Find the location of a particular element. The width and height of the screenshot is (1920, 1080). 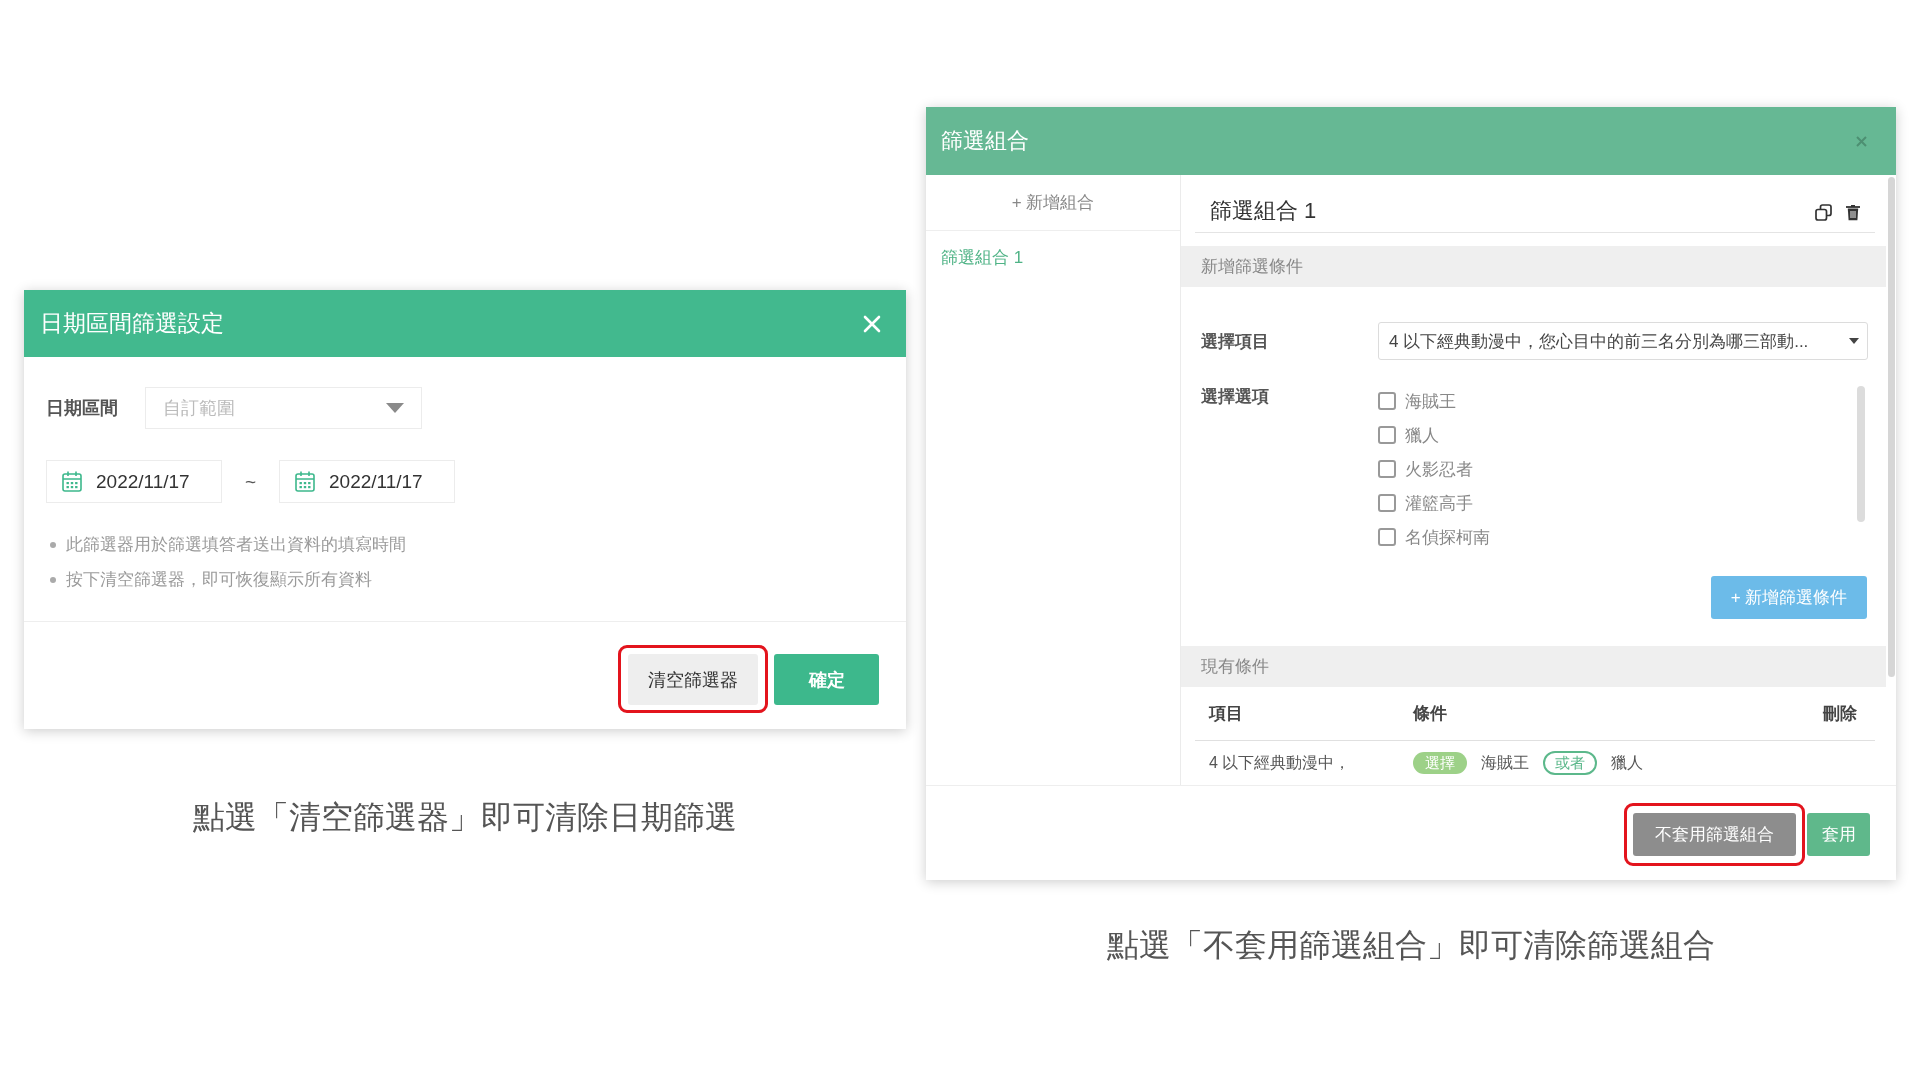

note-text: 按下清空篩選器，即可恢復顯示所有資料 is located at coordinates (219, 580).